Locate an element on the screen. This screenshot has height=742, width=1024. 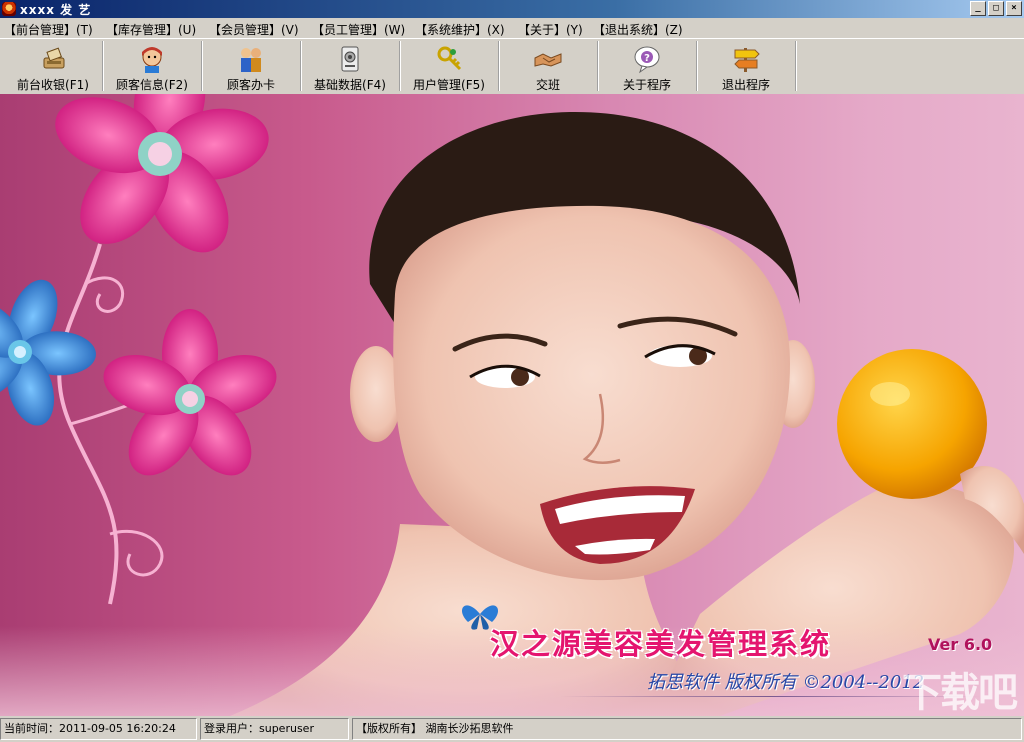
menu-staff: 【员工管理】(W) is located at coordinates (358, 29).